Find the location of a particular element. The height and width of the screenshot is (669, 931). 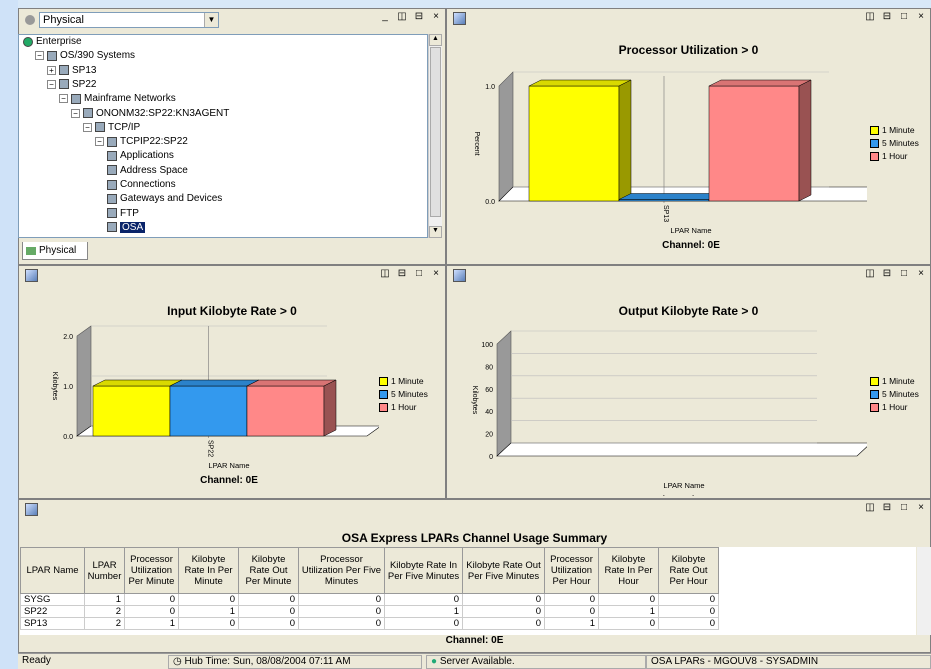

bar-side is located at coordinates (805, 140).